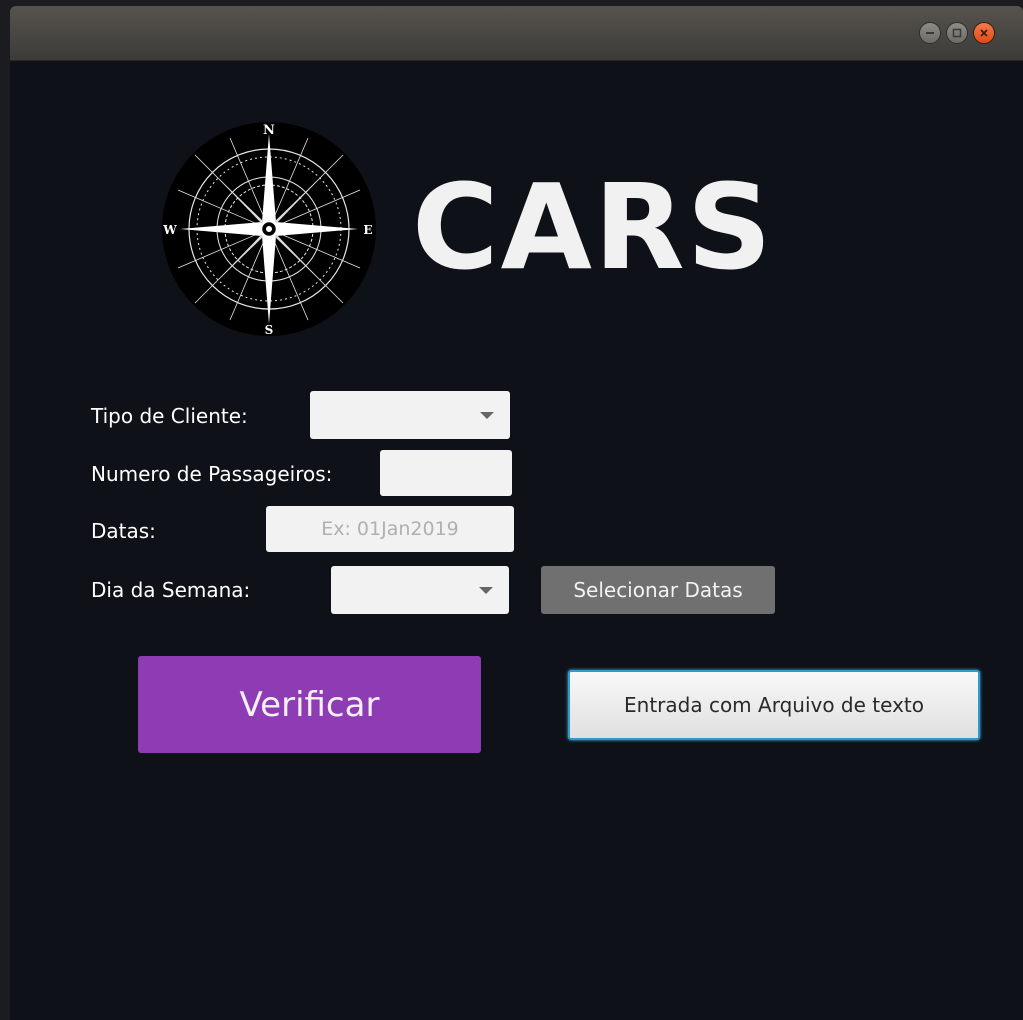 The image size is (1023, 1020). What do you see at coordinates (269, 130) in the screenshot?
I see `compass-north-label: N` at bounding box center [269, 130].